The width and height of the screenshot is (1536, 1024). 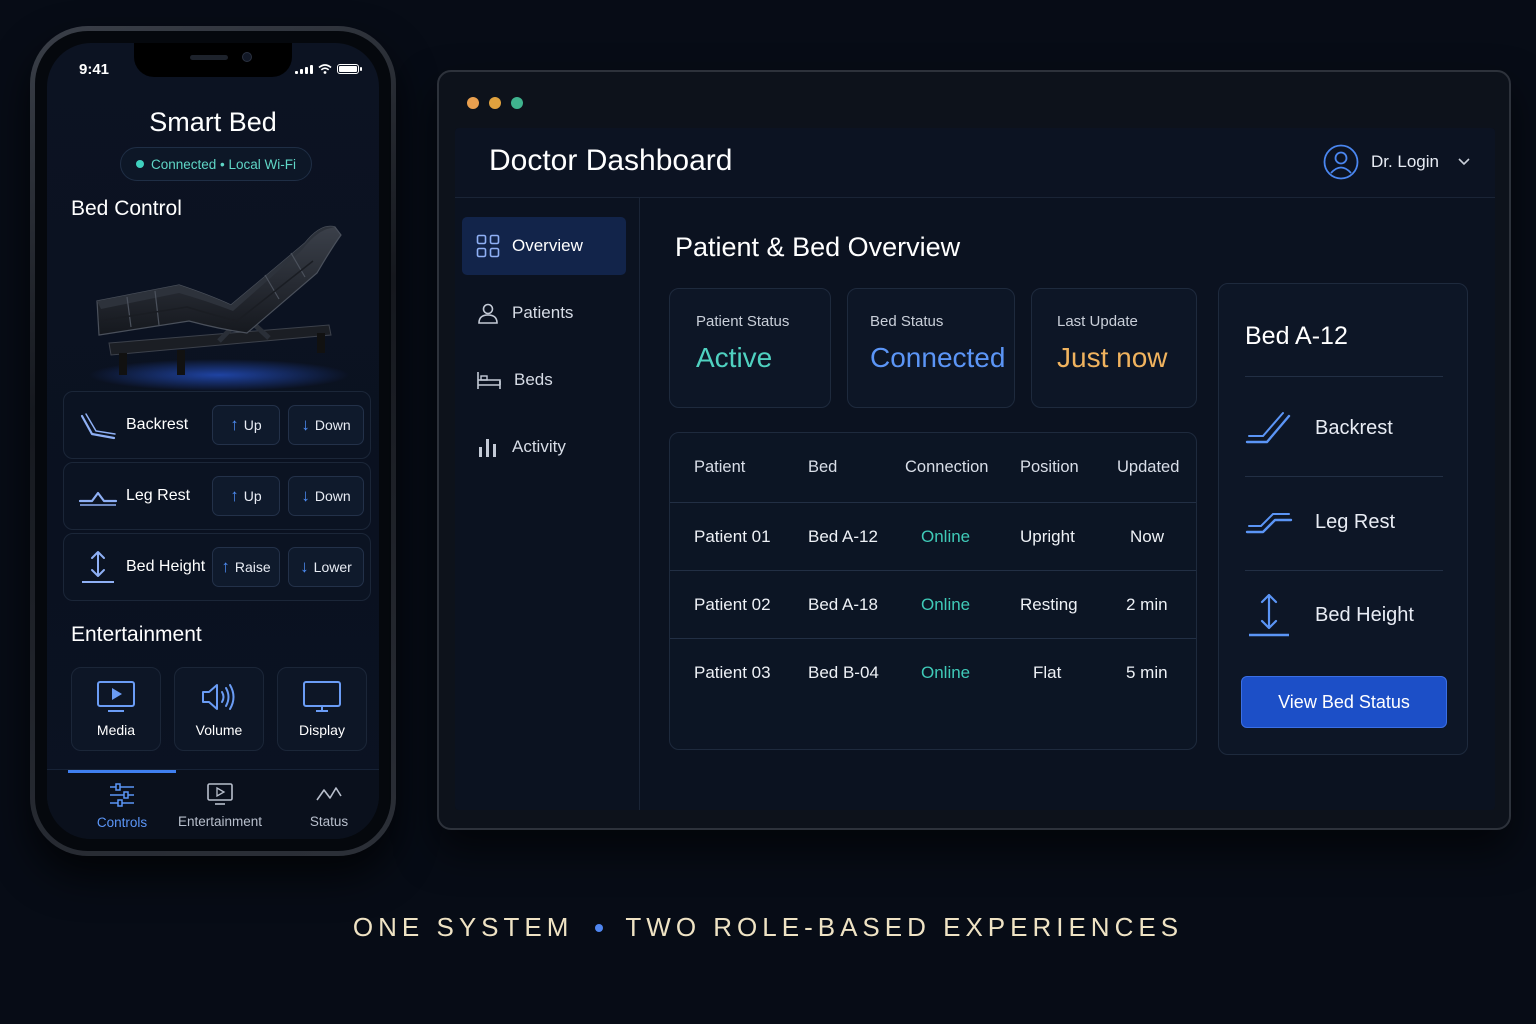 What do you see at coordinates (116, 730) in the screenshot?
I see `media-label: Media` at bounding box center [116, 730].